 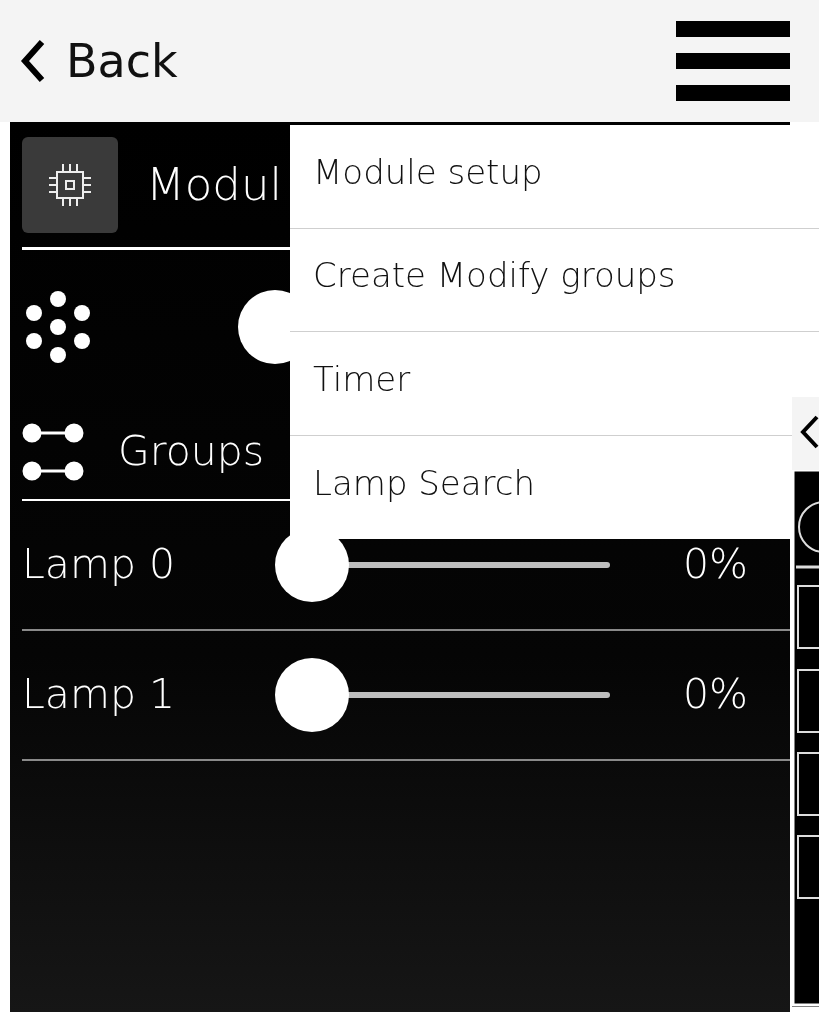 What do you see at coordinates (733, 61) in the screenshot?
I see `menu-button` at bounding box center [733, 61].